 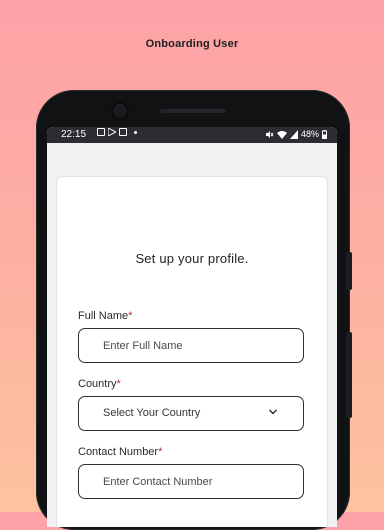 What do you see at coordinates (281, 134) in the screenshot?
I see `wifi-icon` at bounding box center [281, 134].